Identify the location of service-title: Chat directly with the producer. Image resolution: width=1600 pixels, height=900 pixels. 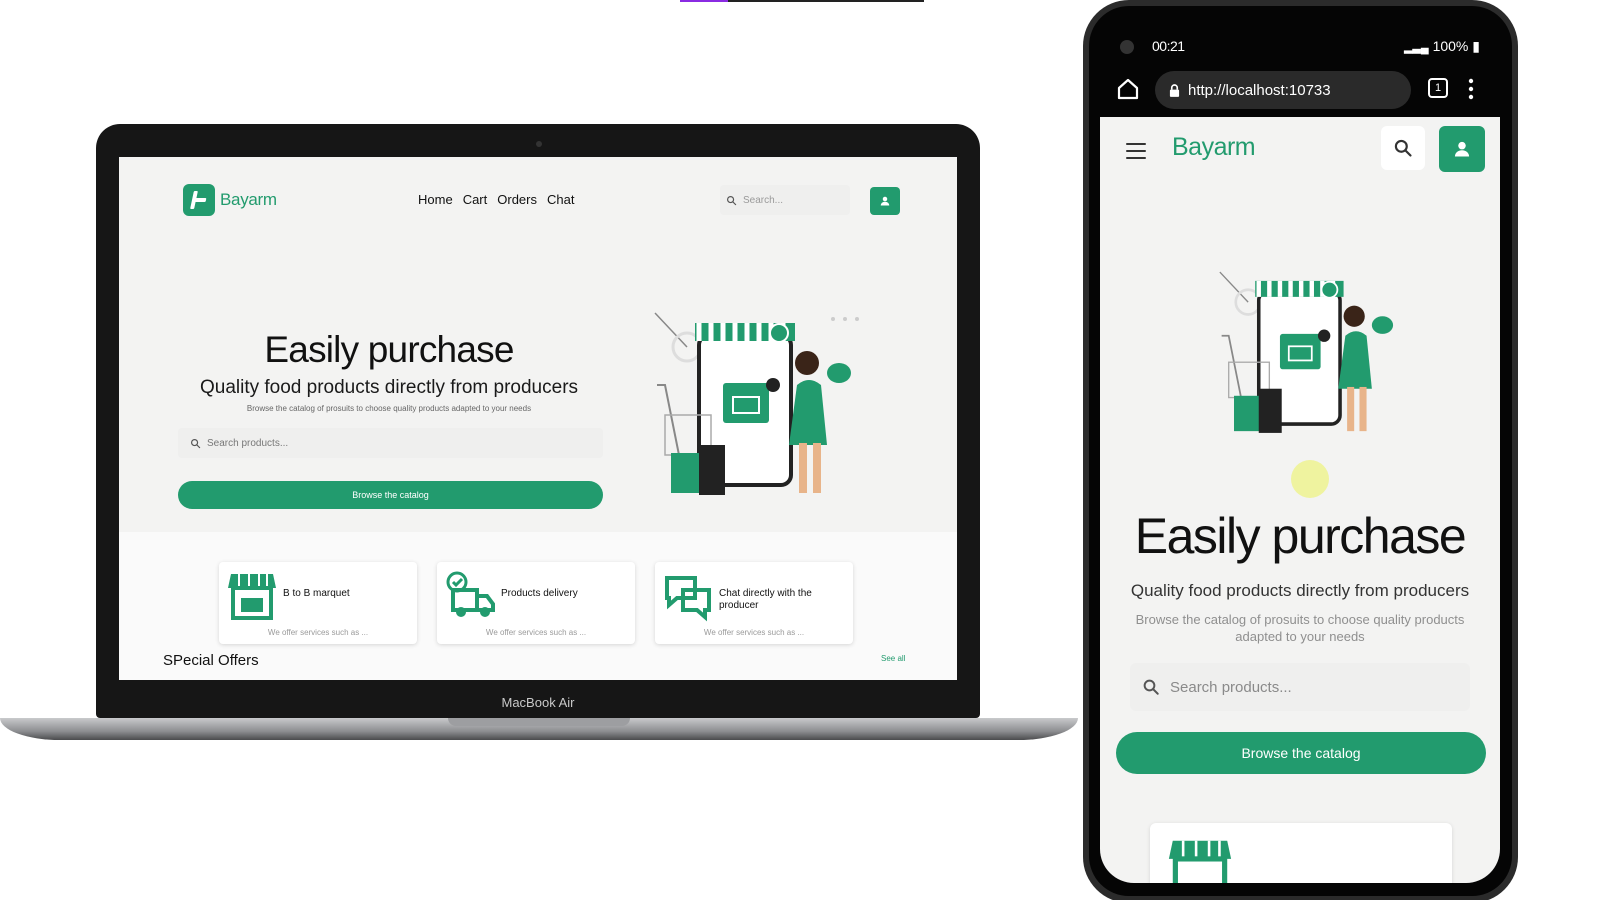
(765, 599).